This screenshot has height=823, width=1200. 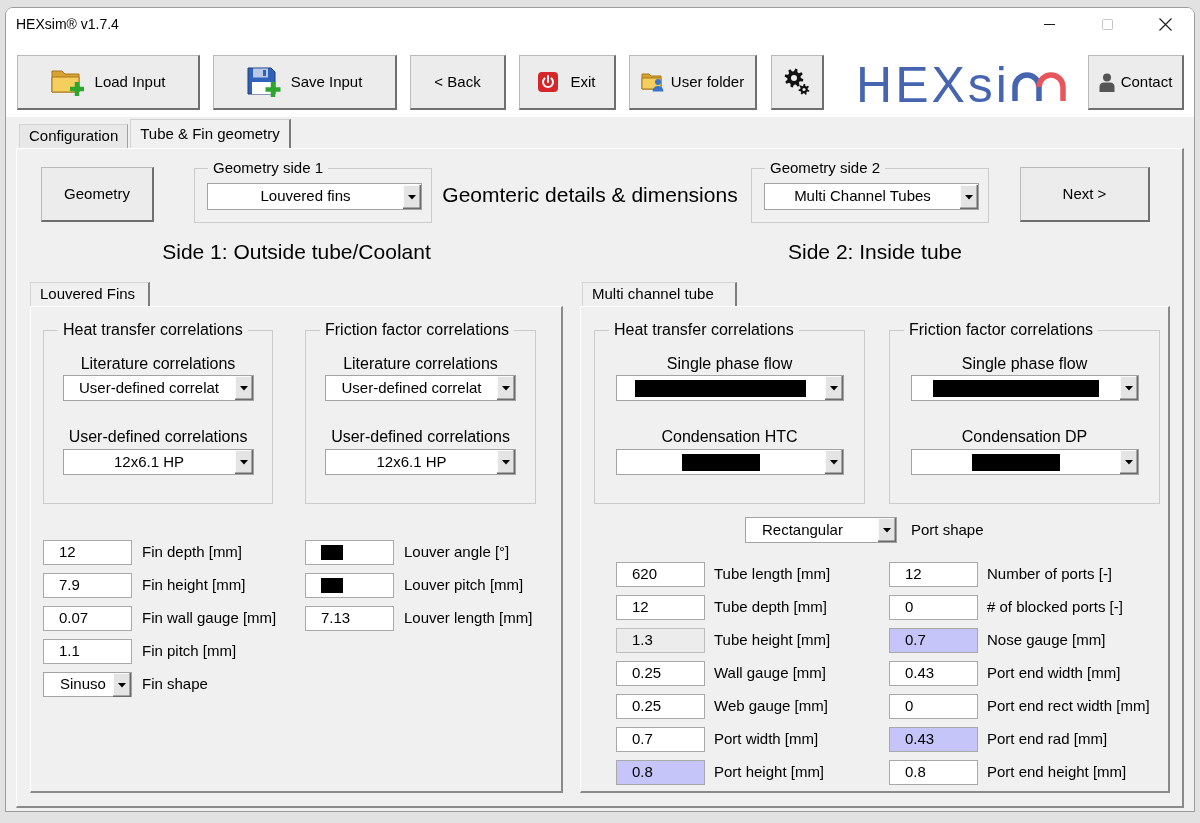 I want to click on dropdown-label: Condensation DP, so click(x=1024, y=437).